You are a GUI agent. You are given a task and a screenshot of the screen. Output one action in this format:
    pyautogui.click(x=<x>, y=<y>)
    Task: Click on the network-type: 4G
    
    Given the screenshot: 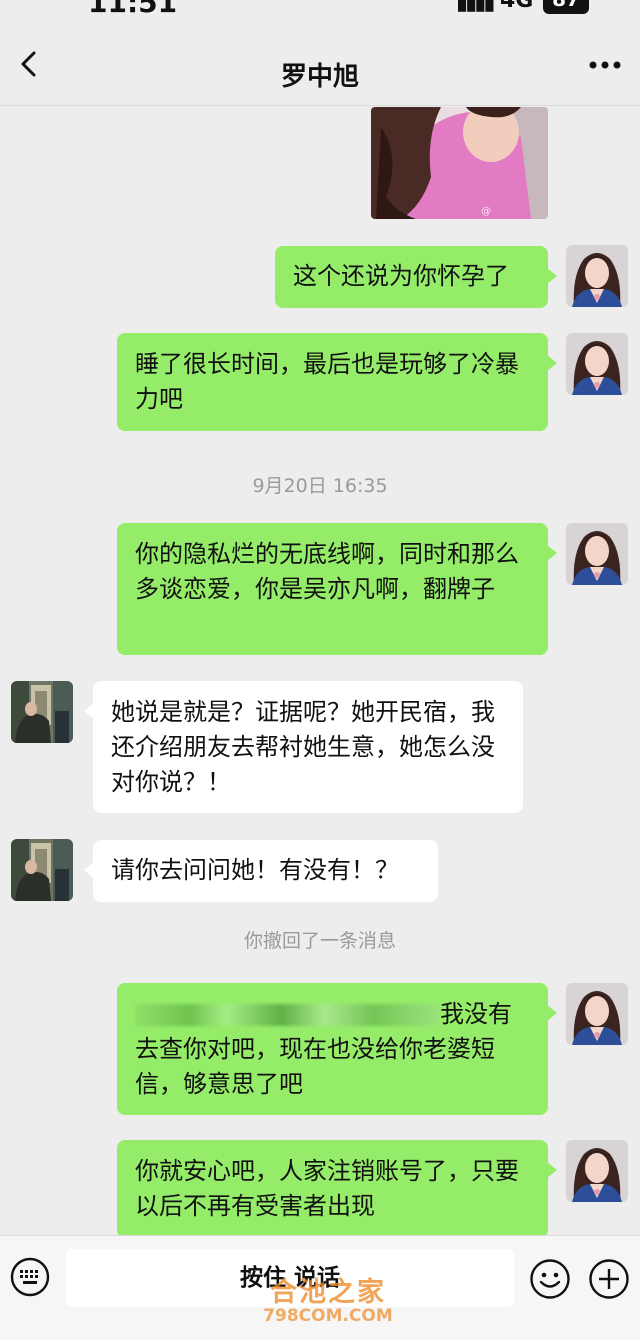 What is the action you would take?
    pyautogui.click(x=517, y=6)
    